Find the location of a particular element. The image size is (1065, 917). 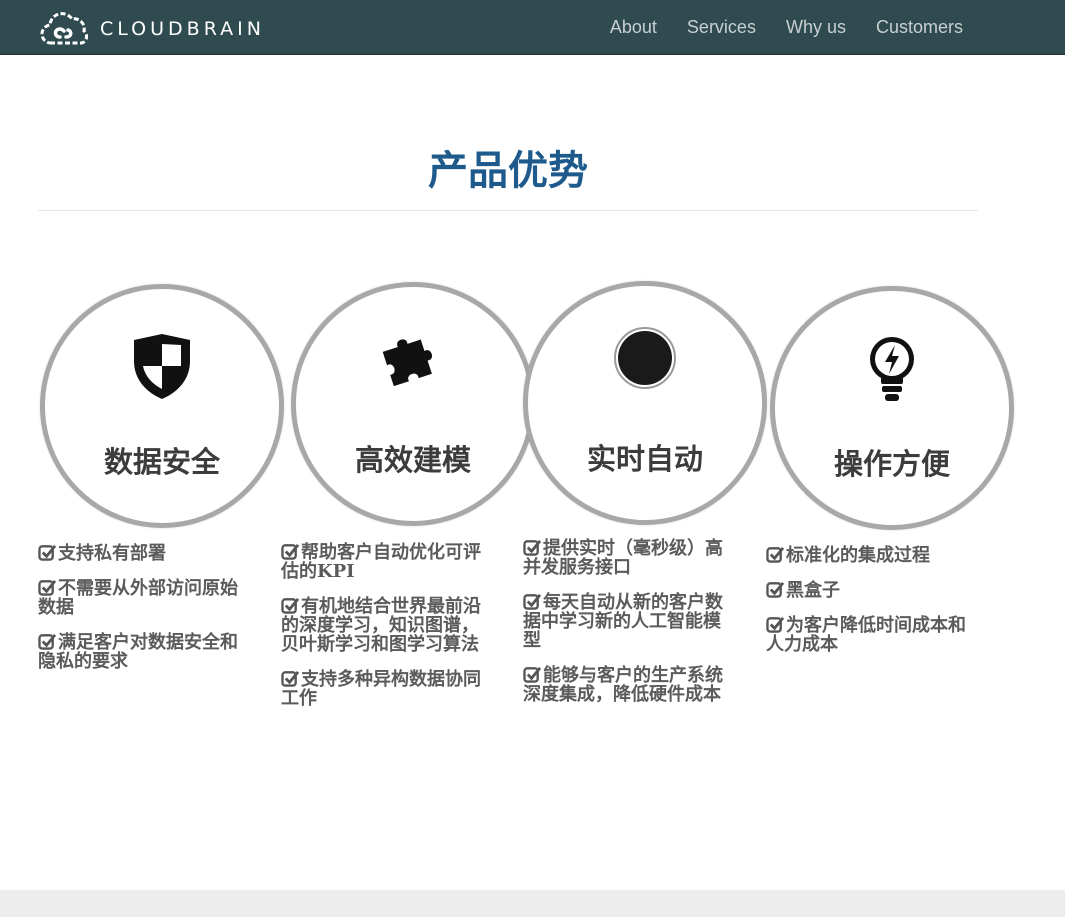

list-item: 标准化的集成过程 is located at coordinates (868, 555).